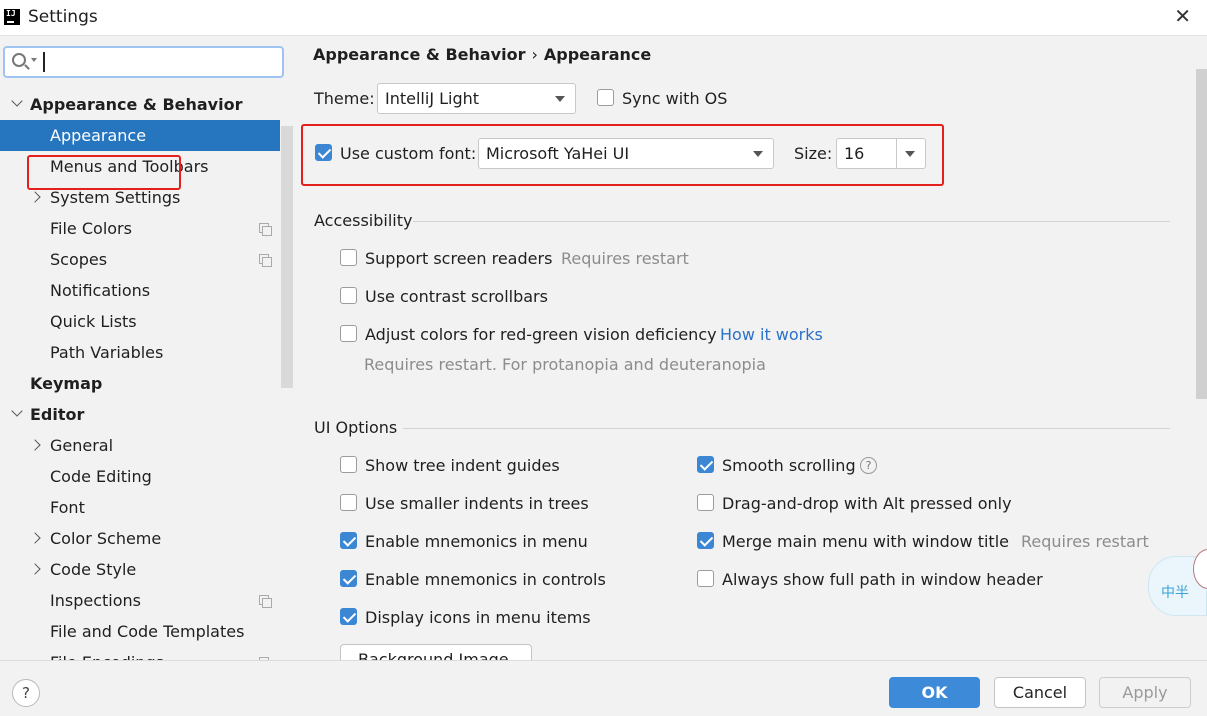 The image size is (1207, 716). I want to click on dialog-footer: ? OK Cancel Apply, so click(603, 688).